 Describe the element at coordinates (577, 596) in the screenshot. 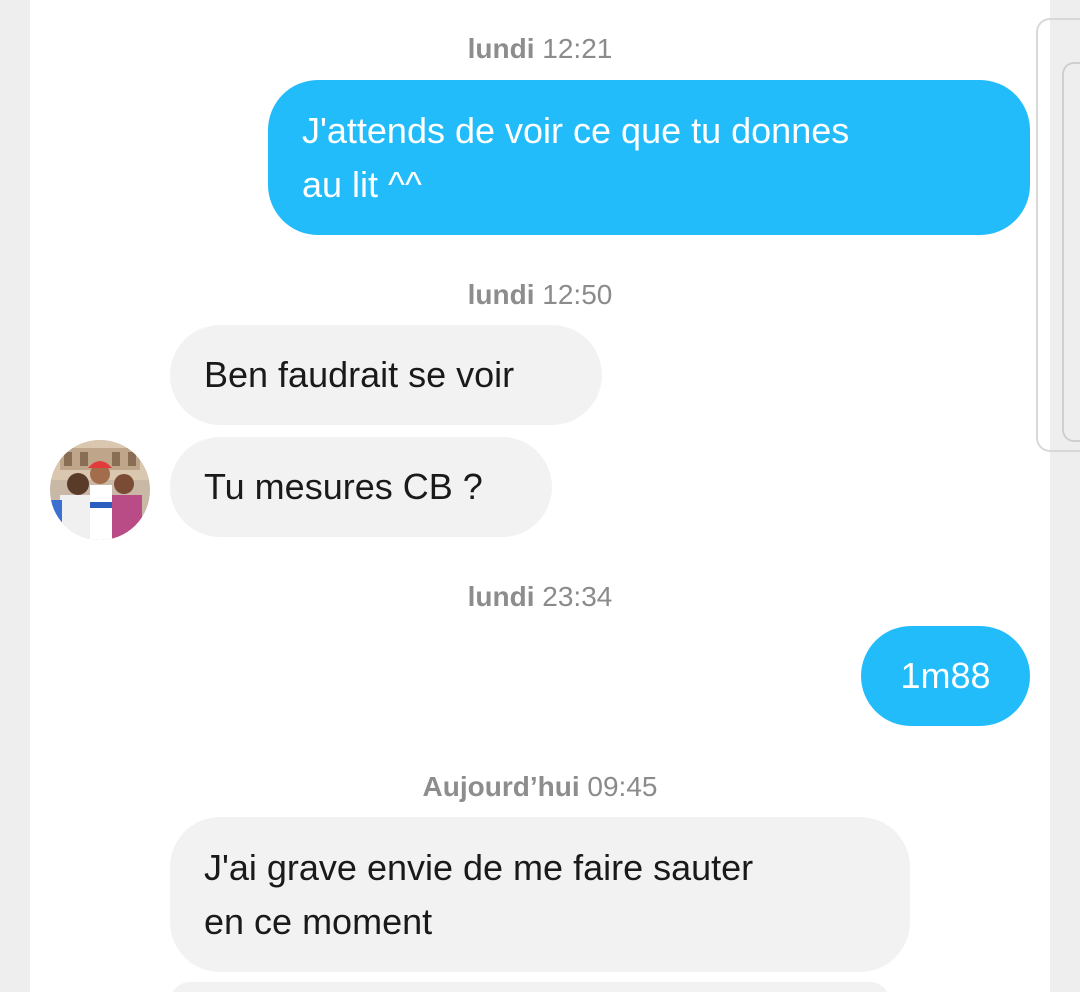

I see `timestamp-time: 23:34` at that location.